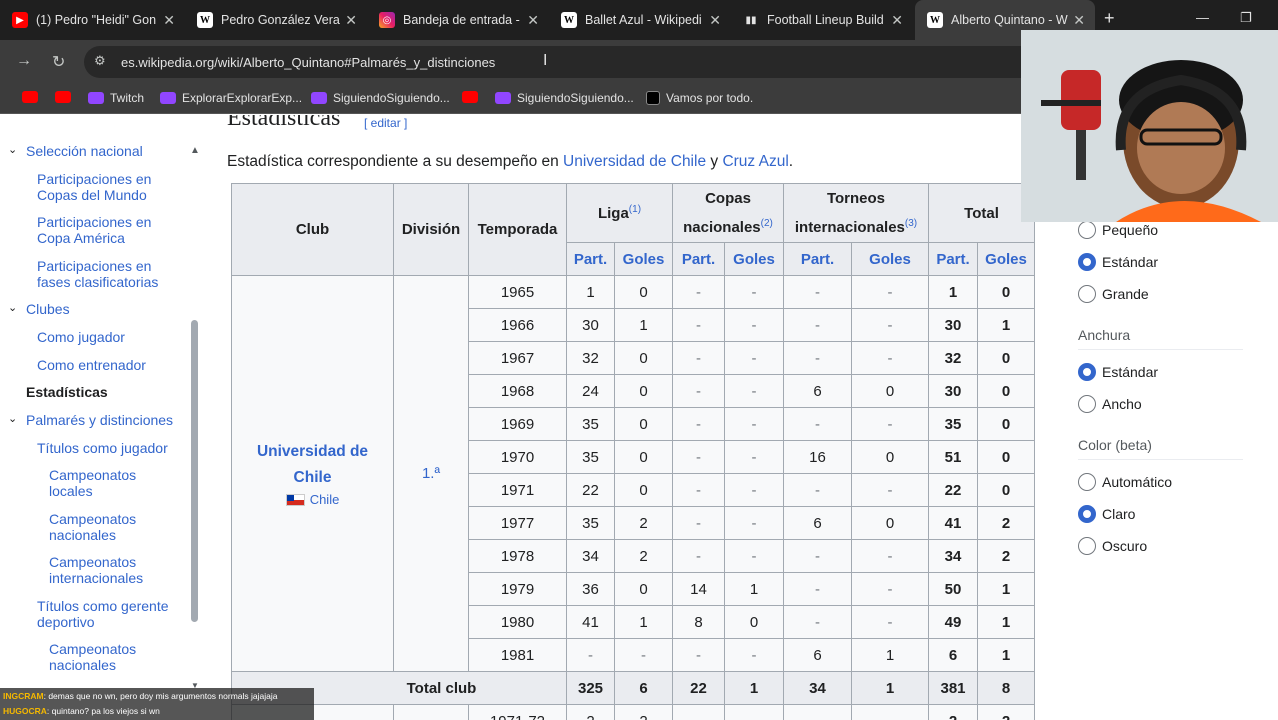 This screenshot has height=720, width=1278. I want to click on edit-label: editar, so click(386, 123).